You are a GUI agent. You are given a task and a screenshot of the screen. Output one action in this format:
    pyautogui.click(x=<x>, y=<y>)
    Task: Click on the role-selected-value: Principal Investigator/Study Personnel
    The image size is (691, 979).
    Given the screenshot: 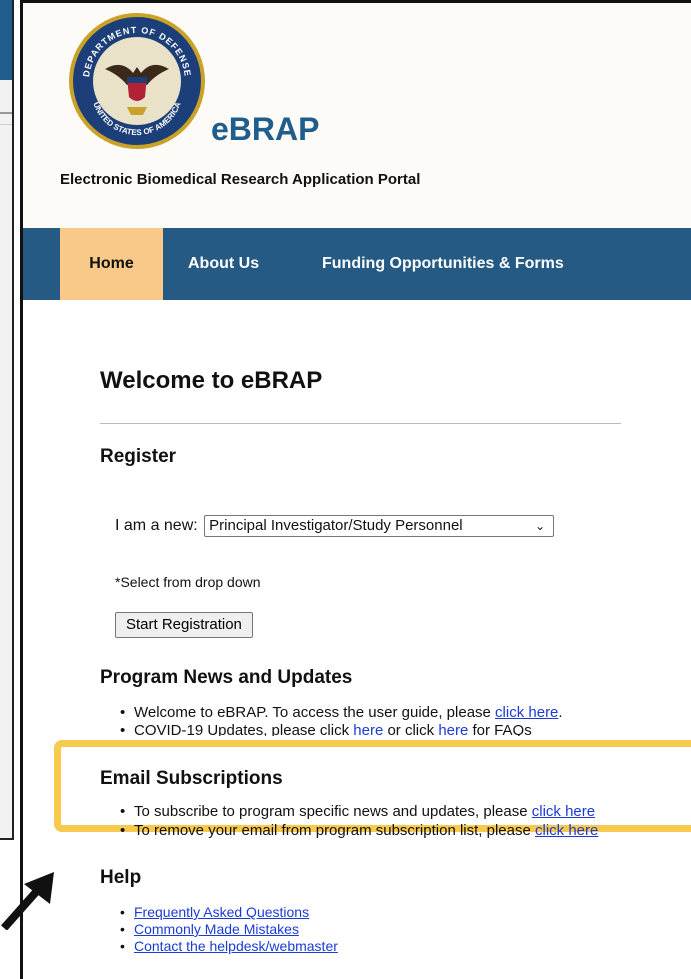 What is the action you would take?
    pyautogui.click(x=336, y=525)
    